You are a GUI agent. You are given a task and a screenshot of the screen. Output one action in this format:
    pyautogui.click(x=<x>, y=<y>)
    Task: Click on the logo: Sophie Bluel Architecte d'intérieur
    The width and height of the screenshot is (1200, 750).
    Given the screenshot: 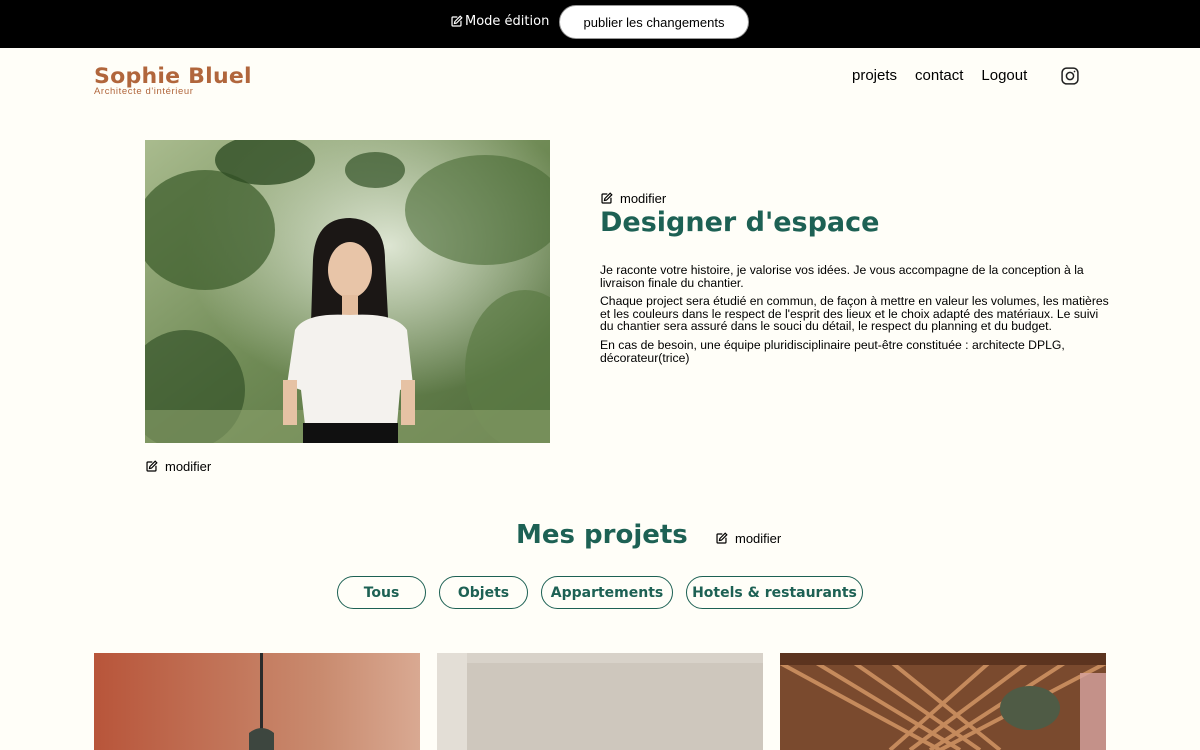 What is the action you would take?
    pyautogui.click(x=173, y=80)
    